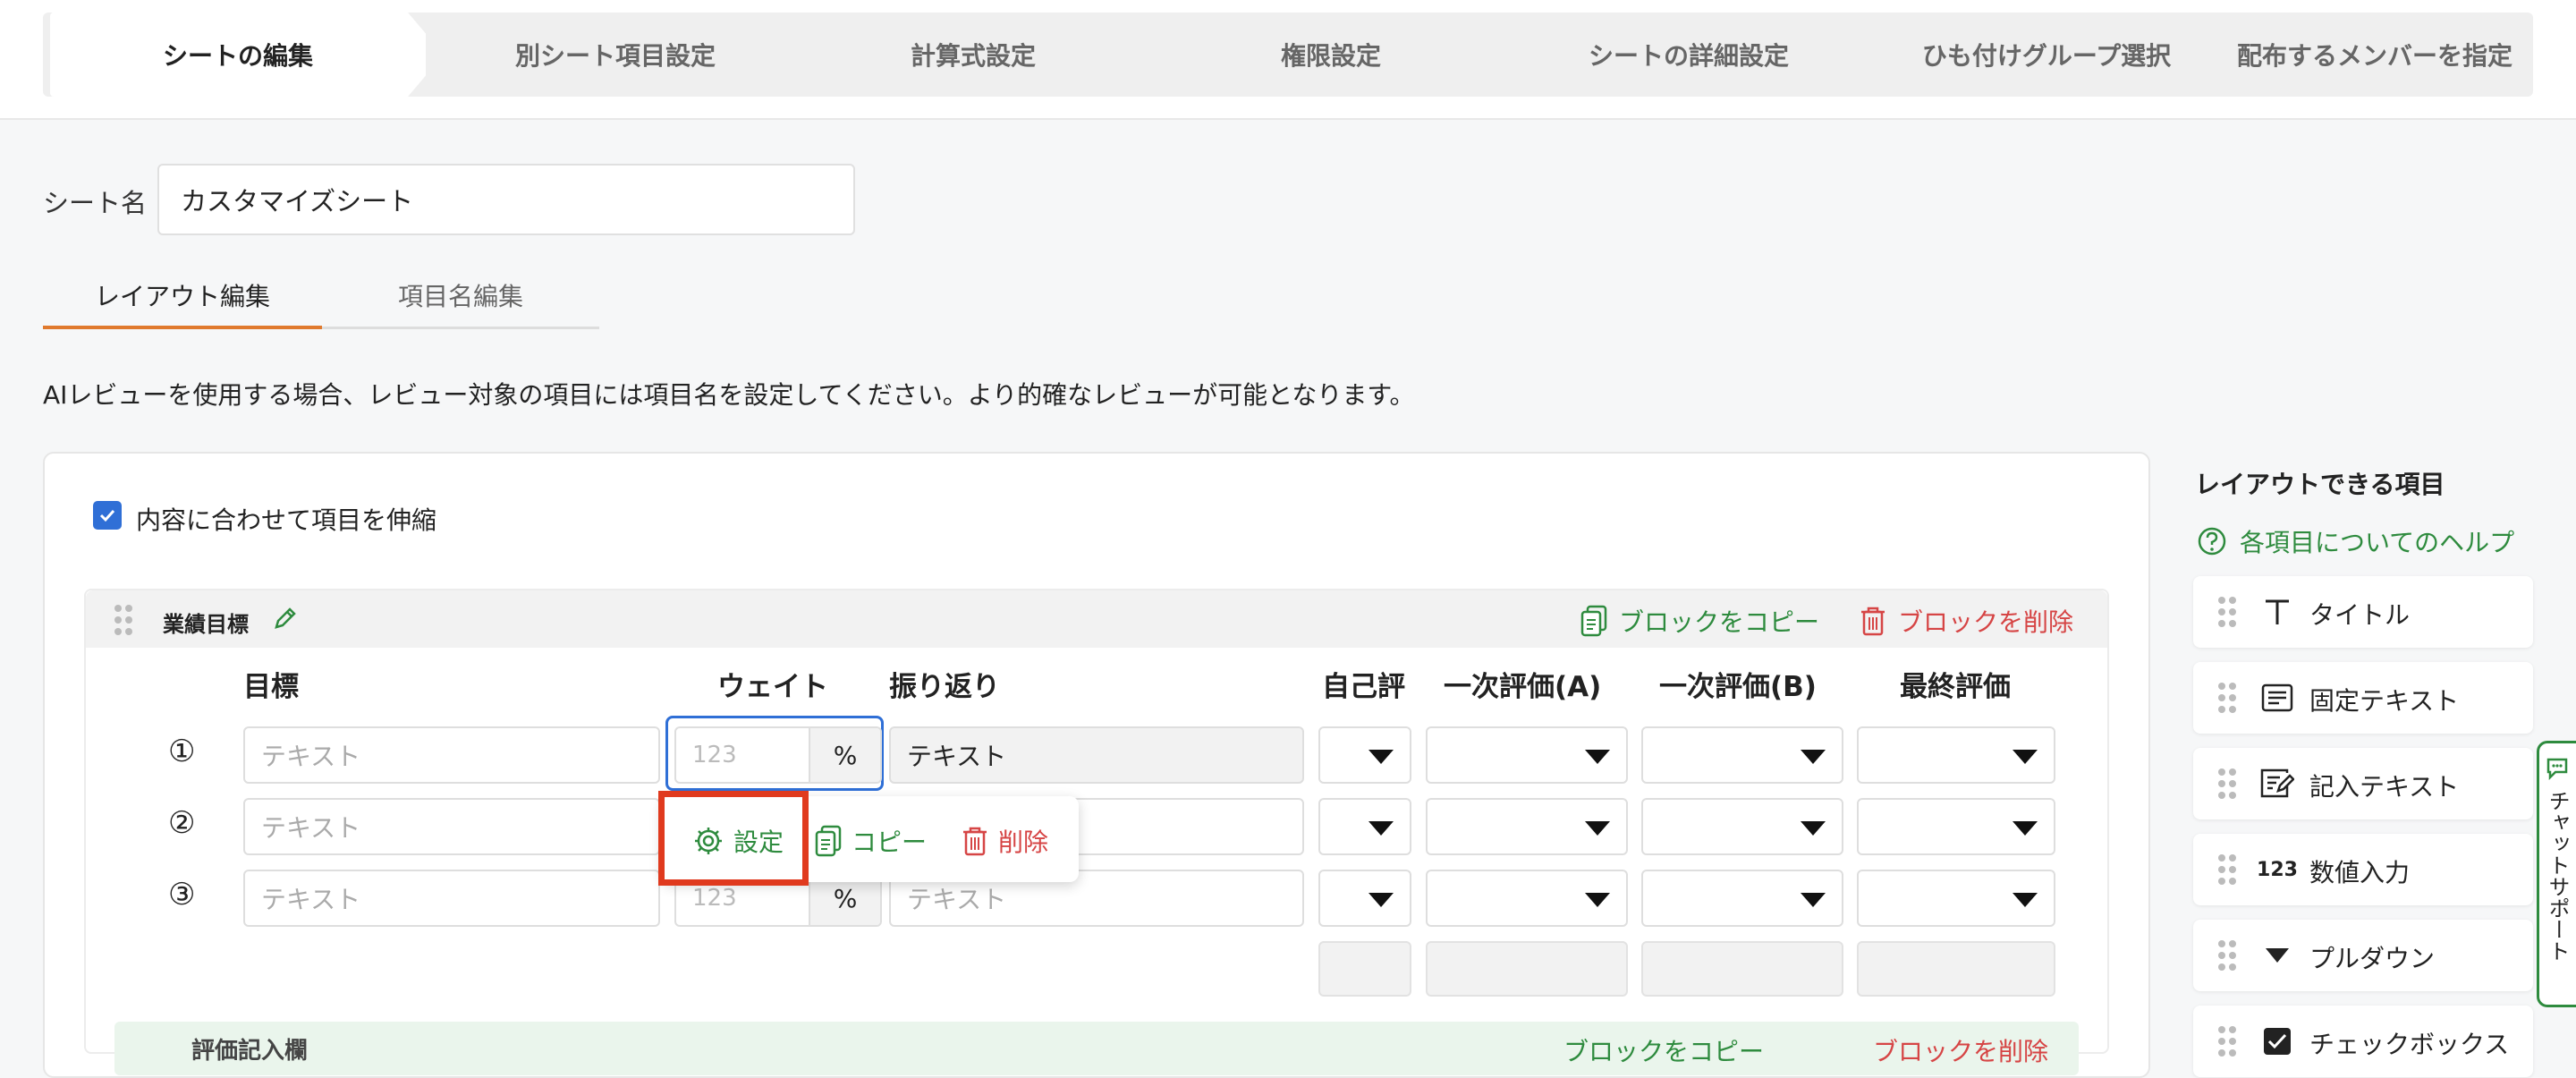 The width and height of the screenshot is (2576, 1078). Describe the element at coordinates (844, 755) in the screenshot. I see `percent-unit: %` at that location.